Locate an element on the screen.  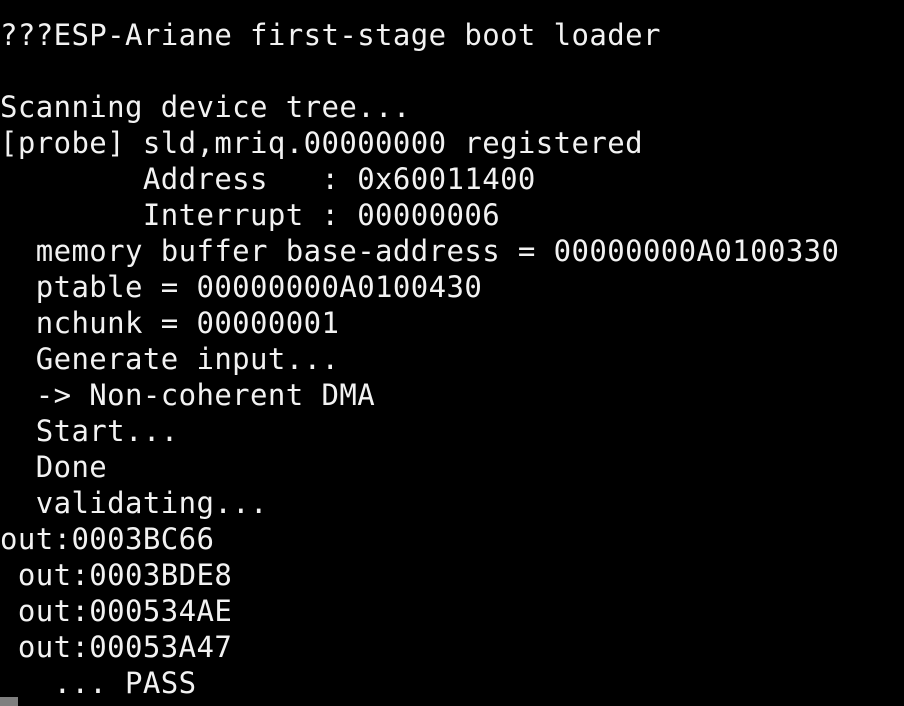
terminal-line-title: ???ESP-Ariane first-stage boot loader is located at coordinates (330, 35).